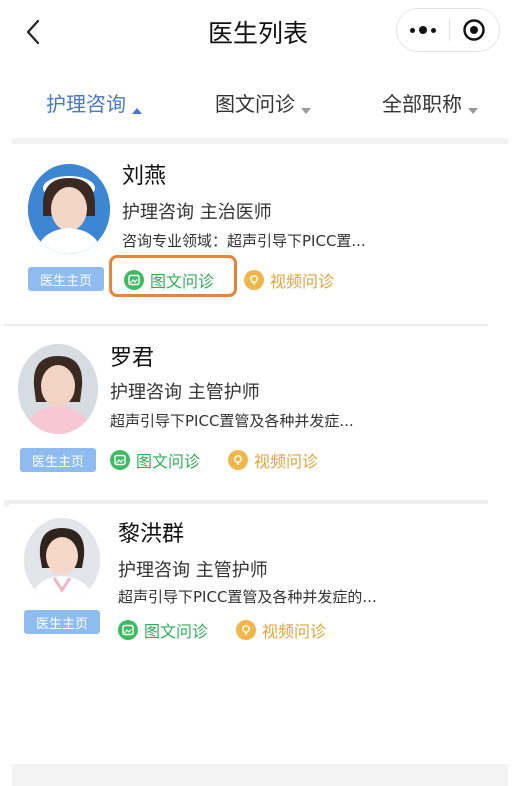 Image resolution: width=516 pixels, height=786 pixels. What do you see at coordinates (132, 358) in the screenshot?
I see `doctor-name: 罗君` at bounding box center [132, 358].